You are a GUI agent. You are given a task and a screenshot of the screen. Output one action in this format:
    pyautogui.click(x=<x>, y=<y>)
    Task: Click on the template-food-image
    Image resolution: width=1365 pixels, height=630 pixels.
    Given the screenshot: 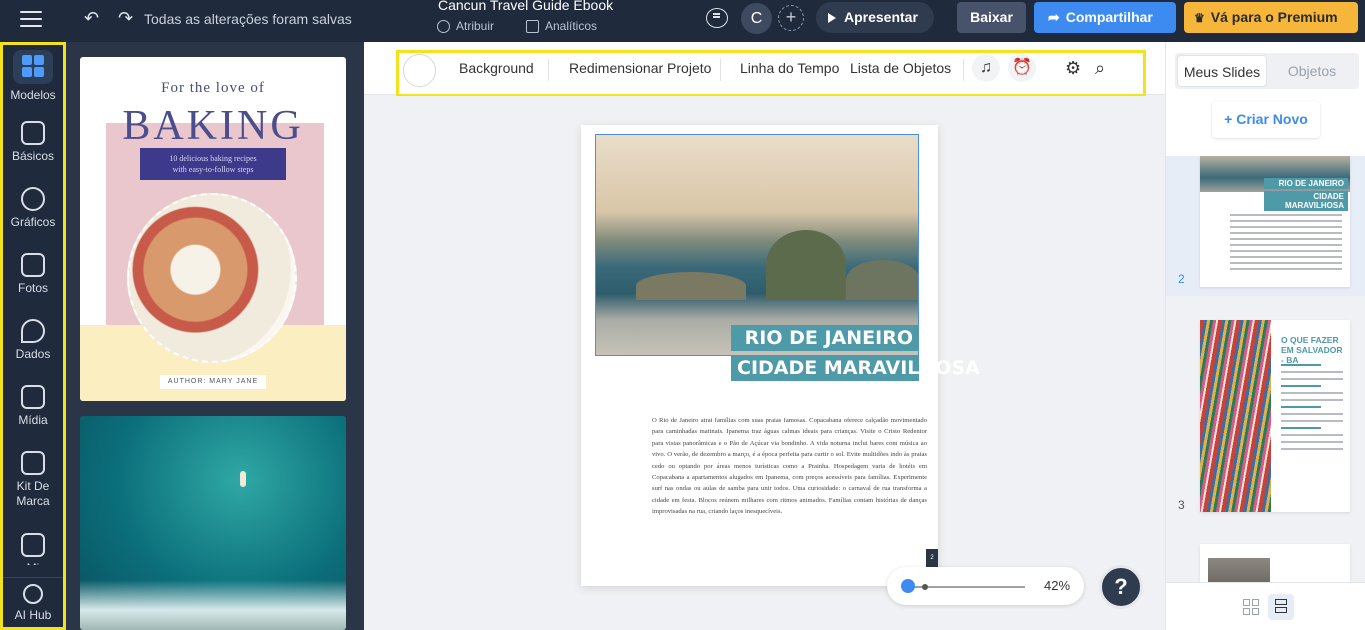 What is the action you would take?
    pyautogui.click(x=212, y=278)
    